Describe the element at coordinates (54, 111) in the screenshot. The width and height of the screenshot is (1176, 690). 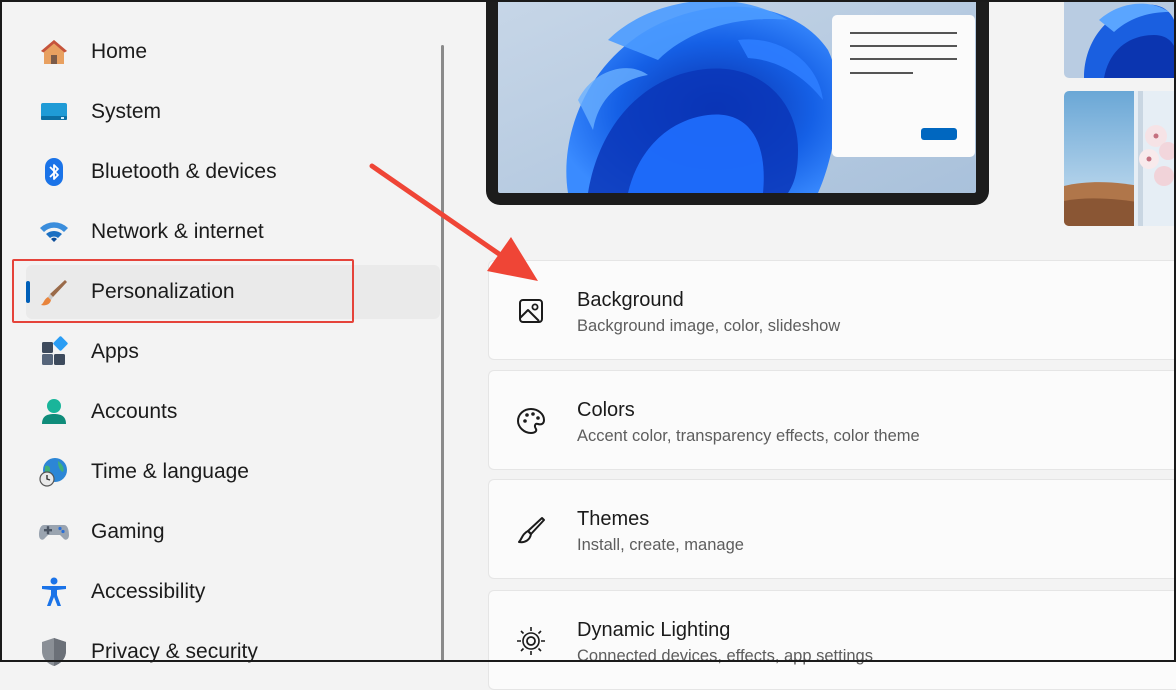
I see `system-icon` at that location.